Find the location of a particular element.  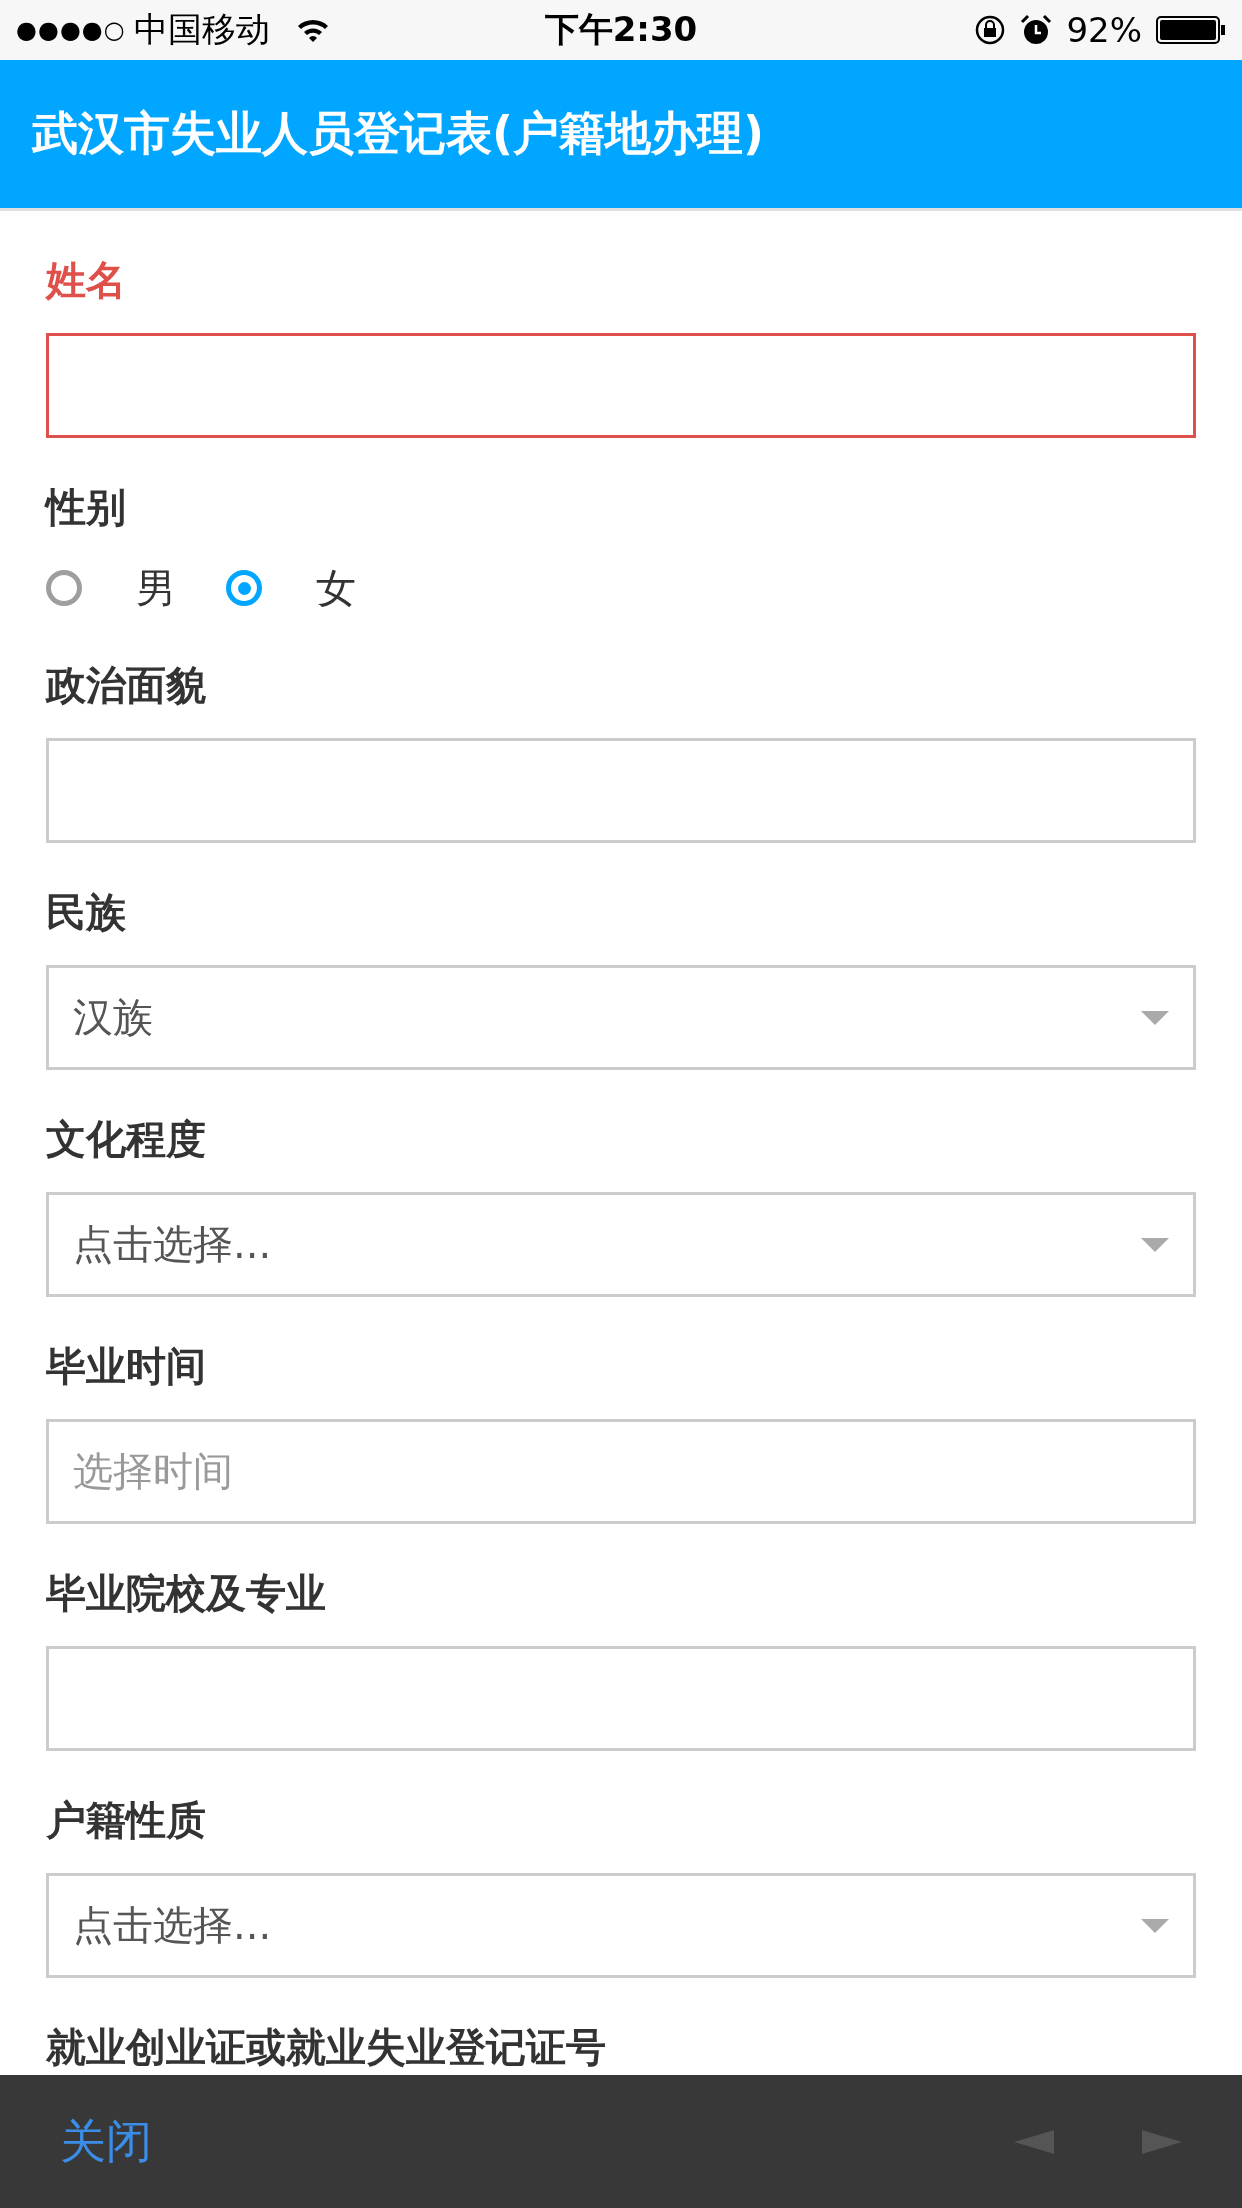

field-label: 文化程度 is located at coordinates (126, 1139).